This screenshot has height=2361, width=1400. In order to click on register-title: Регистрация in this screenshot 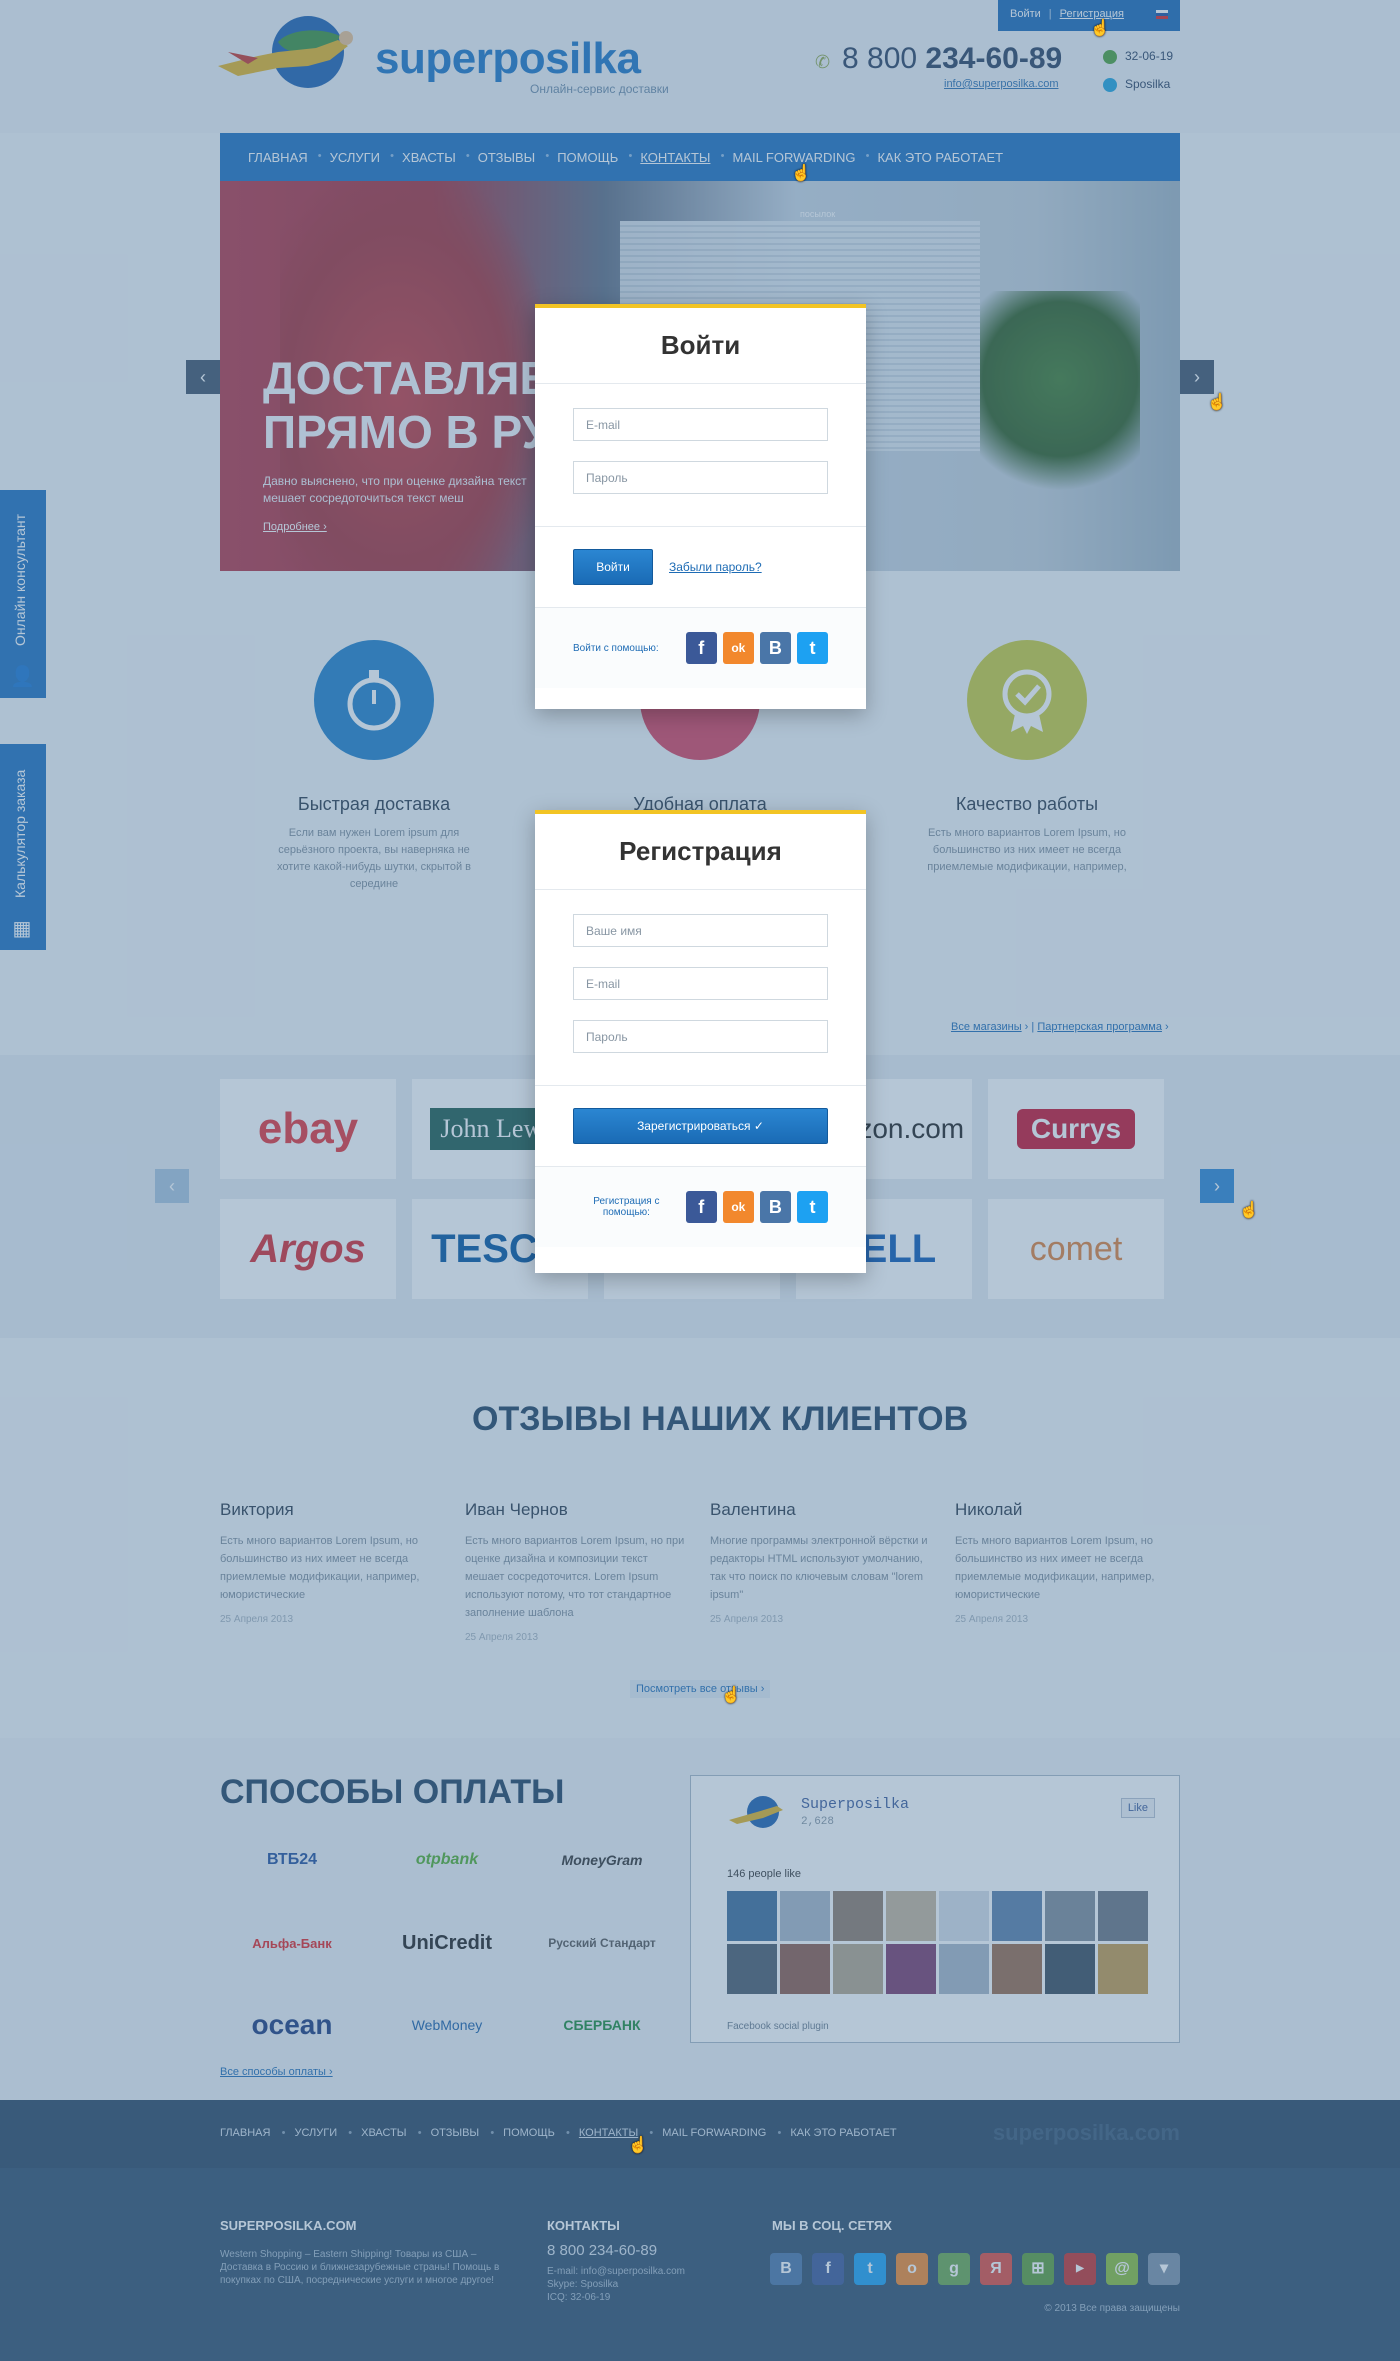, I will do `click(700, 852)`.